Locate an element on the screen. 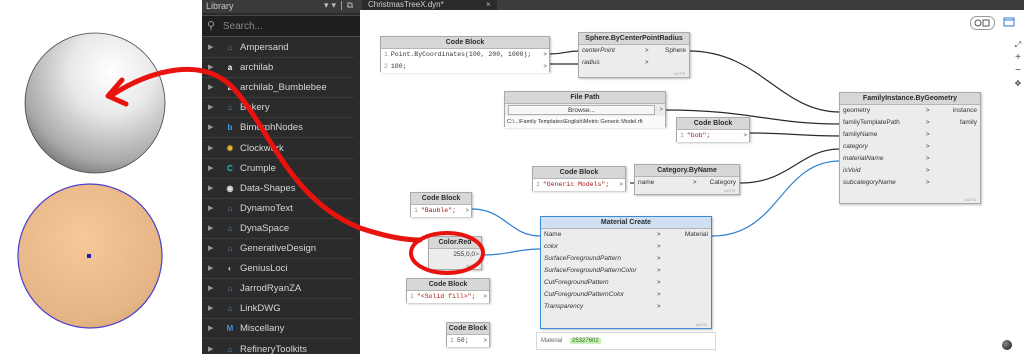  port-row: color > is located at coordinates (626, 247).